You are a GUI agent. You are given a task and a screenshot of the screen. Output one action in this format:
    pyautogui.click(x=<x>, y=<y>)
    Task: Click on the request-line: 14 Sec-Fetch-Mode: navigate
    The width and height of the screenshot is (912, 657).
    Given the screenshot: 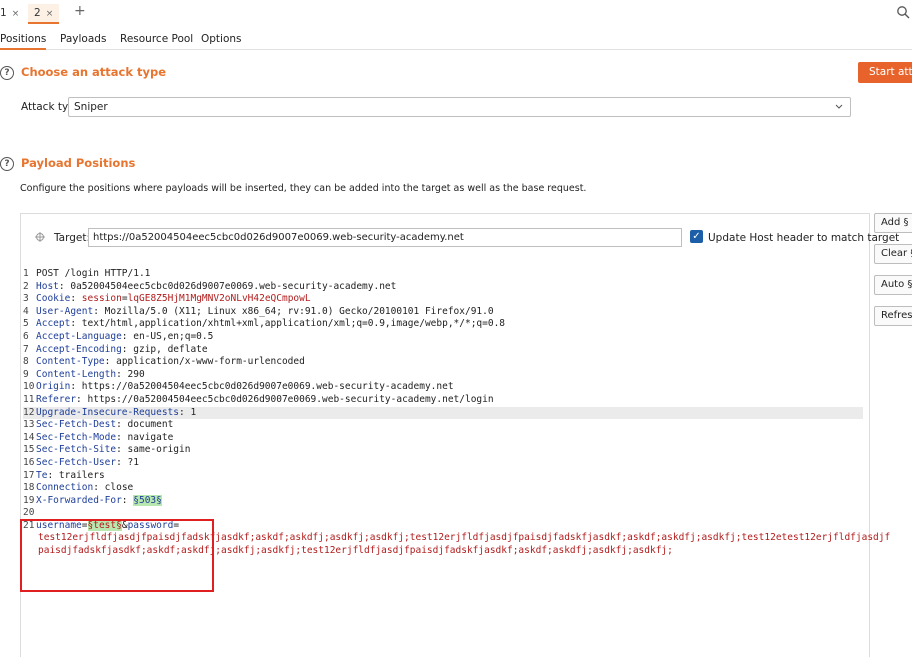 What is the action you would take?
    pyautogui.click(x=98, y=437)
    